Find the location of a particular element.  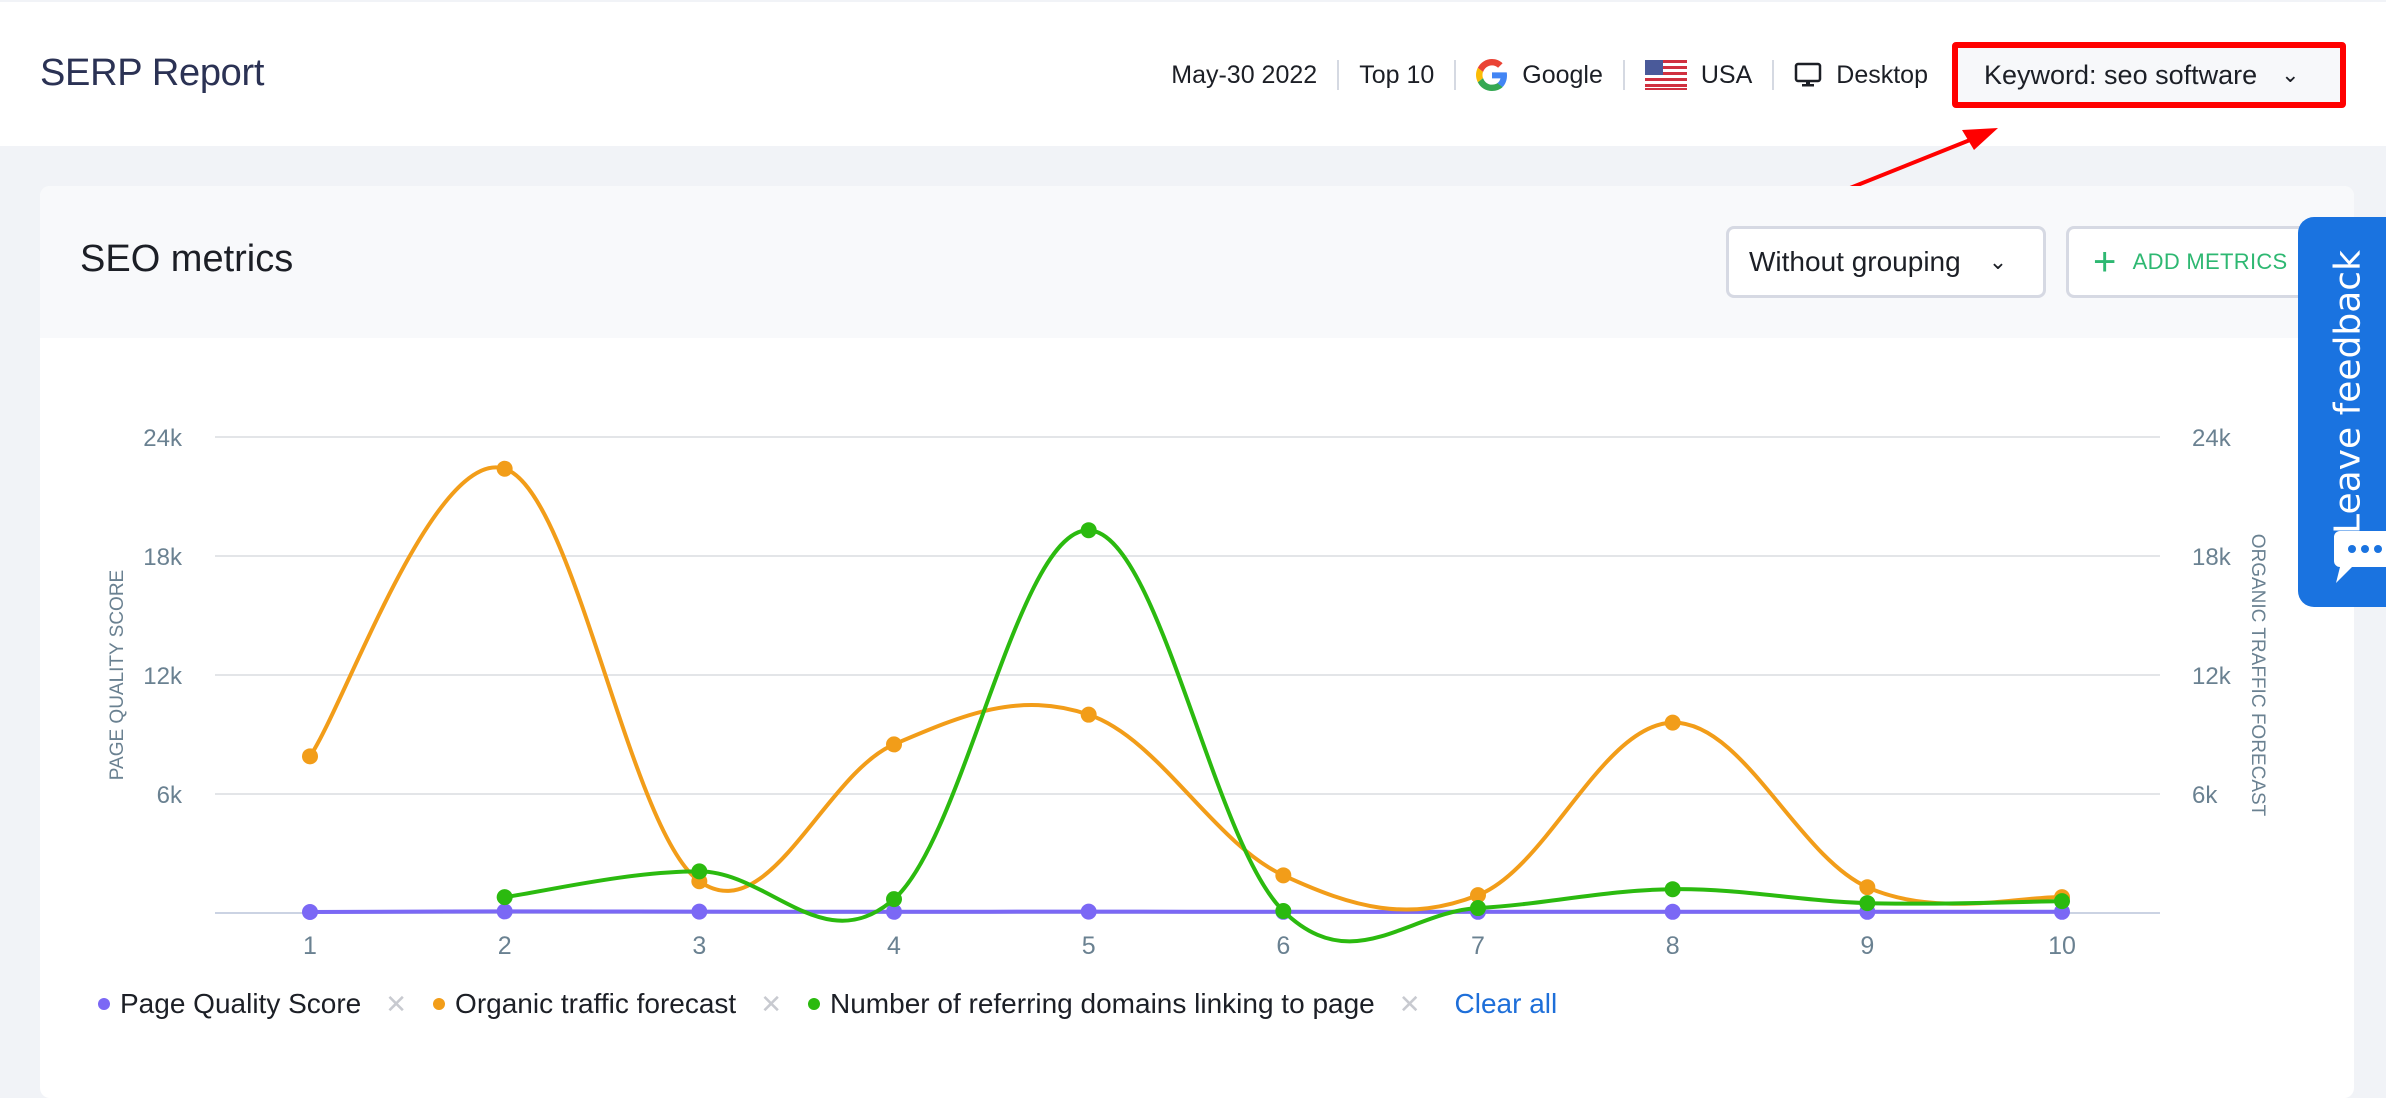

chat-bubble-icon is located at coordinates (2360, 557).